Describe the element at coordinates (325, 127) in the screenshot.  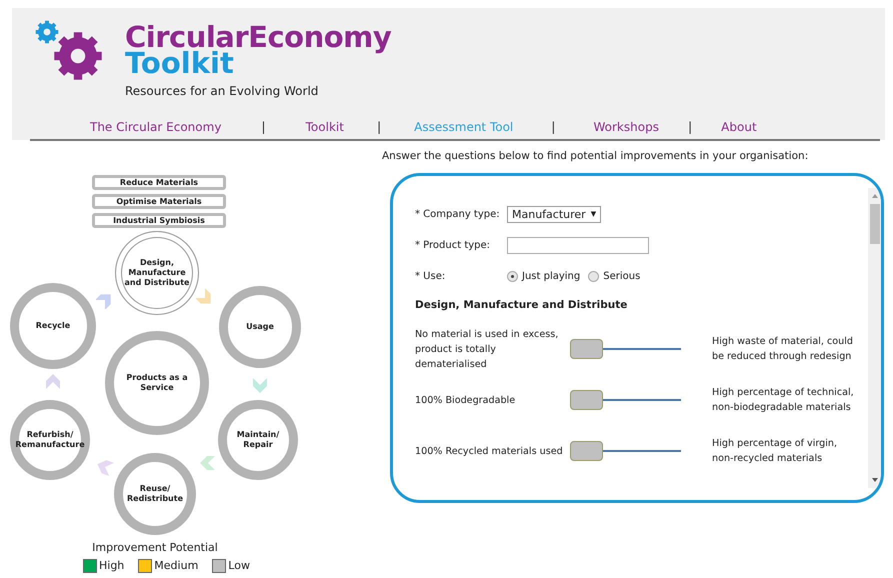
I see `nav-link: Toolkit` at that location.